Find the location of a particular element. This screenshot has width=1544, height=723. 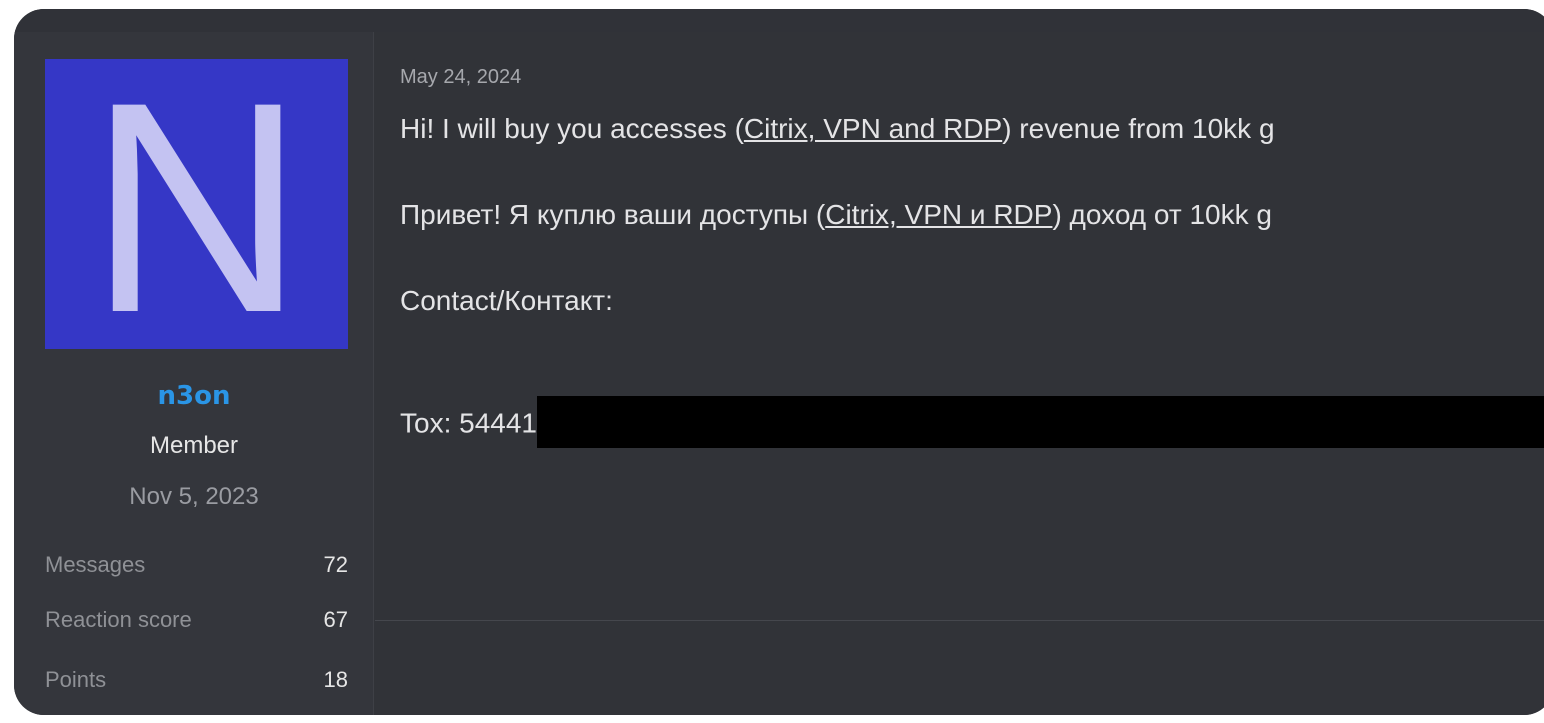

stat-value: 72 is located at coordinates (335, 564).